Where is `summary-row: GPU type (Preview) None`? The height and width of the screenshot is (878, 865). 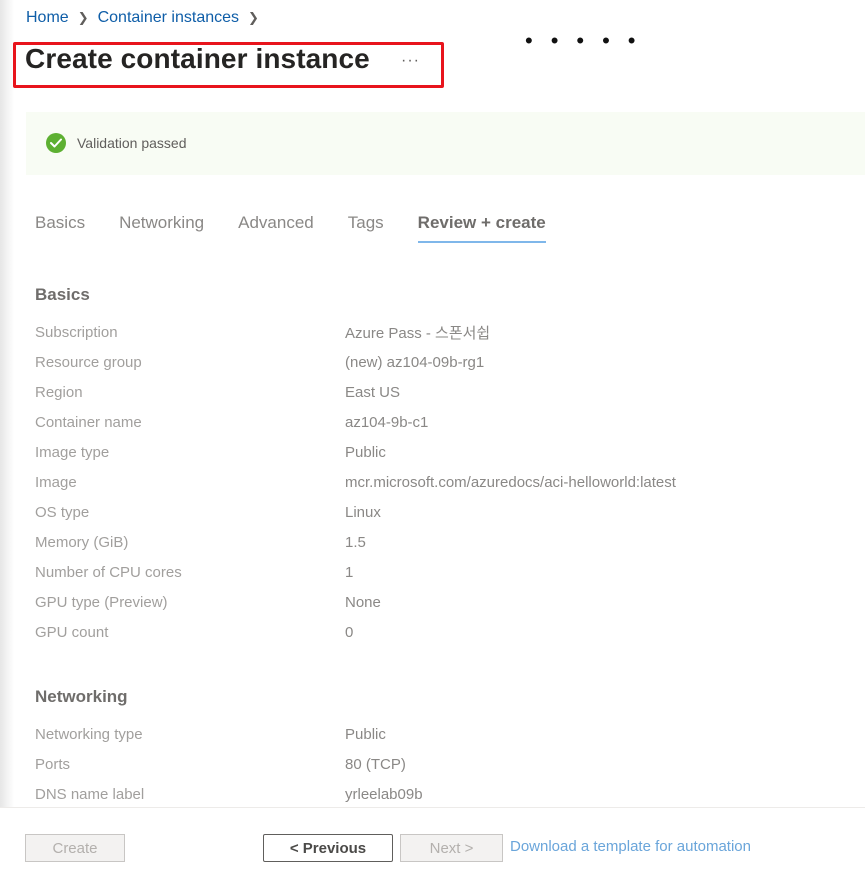 summary-row: GPU type (Preview) None is located at coordinates (435, 602).